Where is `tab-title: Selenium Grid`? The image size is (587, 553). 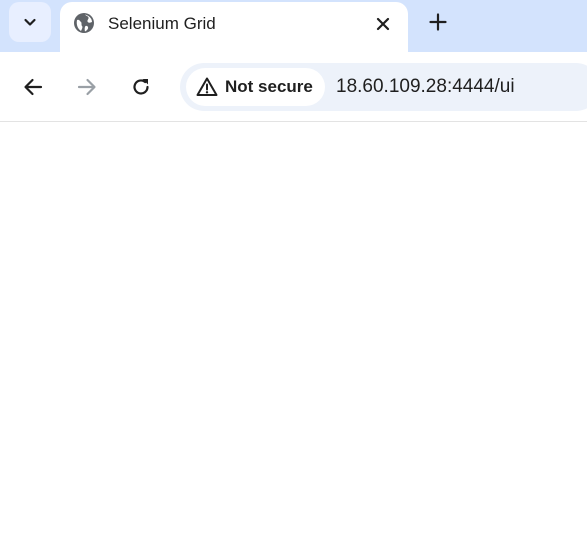
tab-title: Selenium Grid is located at coordinates (162, 23).